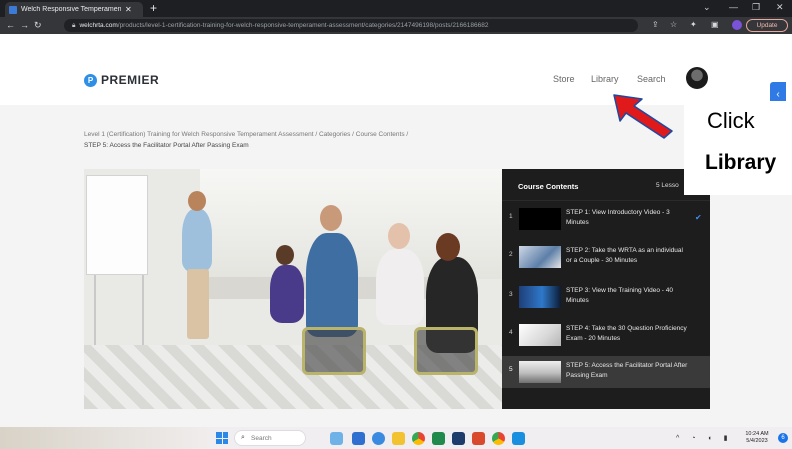 This screenshot has width=792, height=449. I want to click on callout-line-2: Library, so click(741, 162).